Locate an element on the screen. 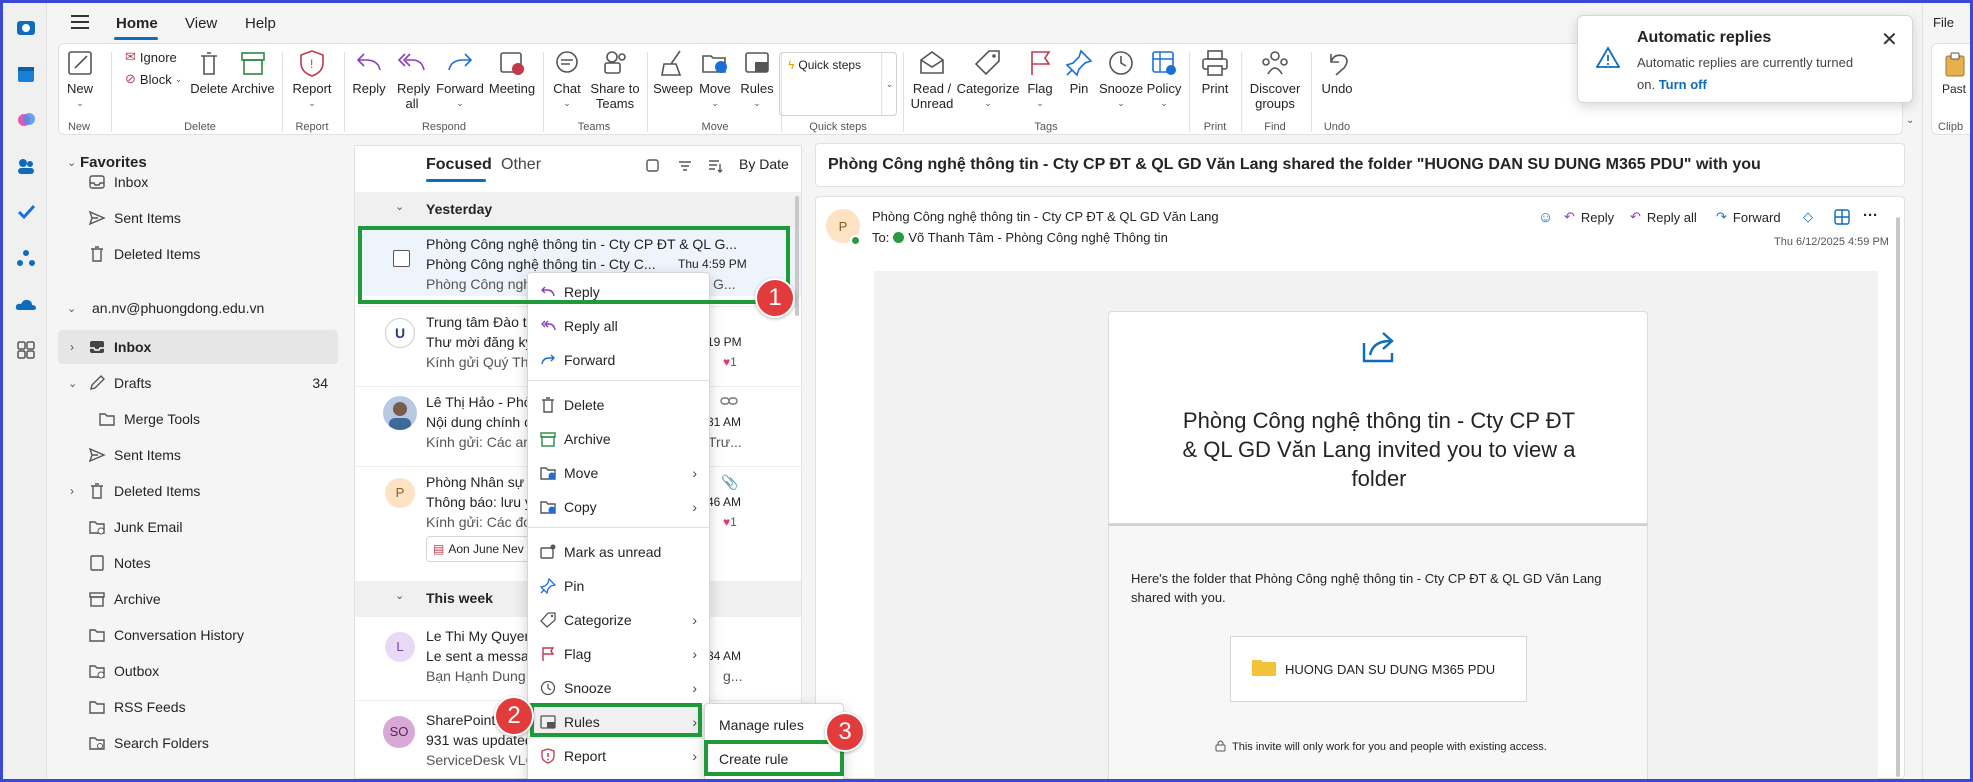 The width and height of the screenshot is (1973, 782). folder-inbox: › Inbox is located at coordinates (198, 347).